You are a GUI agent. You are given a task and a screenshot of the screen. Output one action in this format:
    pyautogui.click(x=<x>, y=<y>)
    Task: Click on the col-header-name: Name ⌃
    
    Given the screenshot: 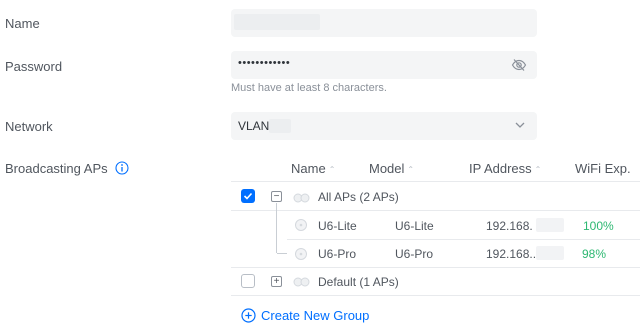 What is the action you would take?
    pyautogui.click(x=313, y=168)
    